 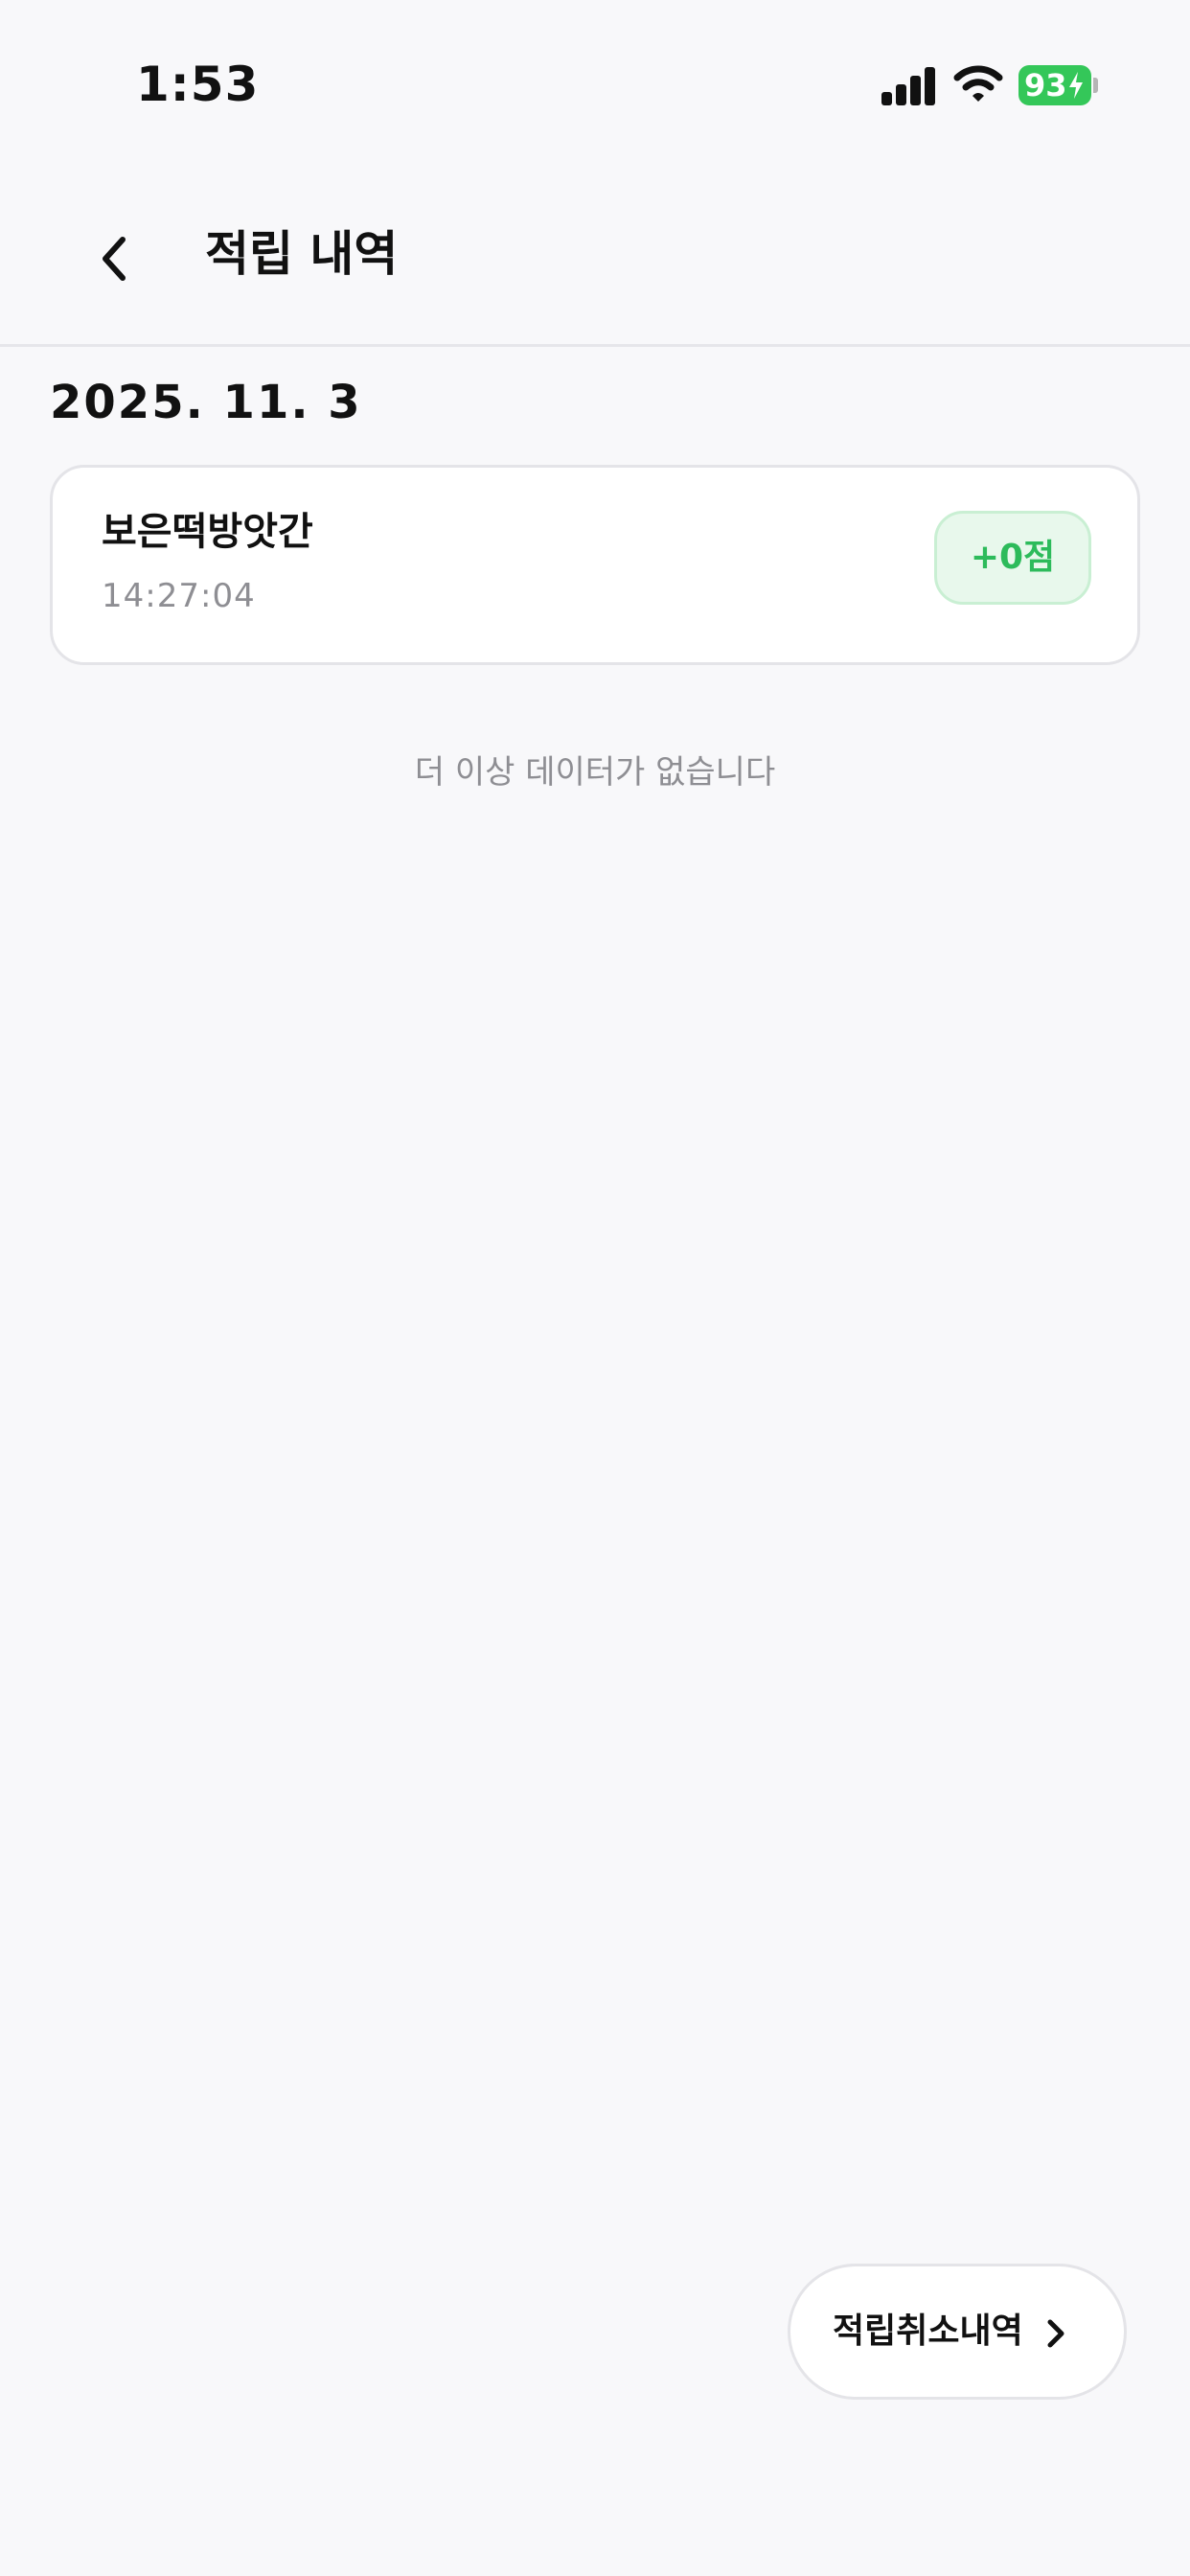 What do you see at coordinates (978, 83) in the screenshot?
I see `wifi-icon` at bounding box center [978, 83].